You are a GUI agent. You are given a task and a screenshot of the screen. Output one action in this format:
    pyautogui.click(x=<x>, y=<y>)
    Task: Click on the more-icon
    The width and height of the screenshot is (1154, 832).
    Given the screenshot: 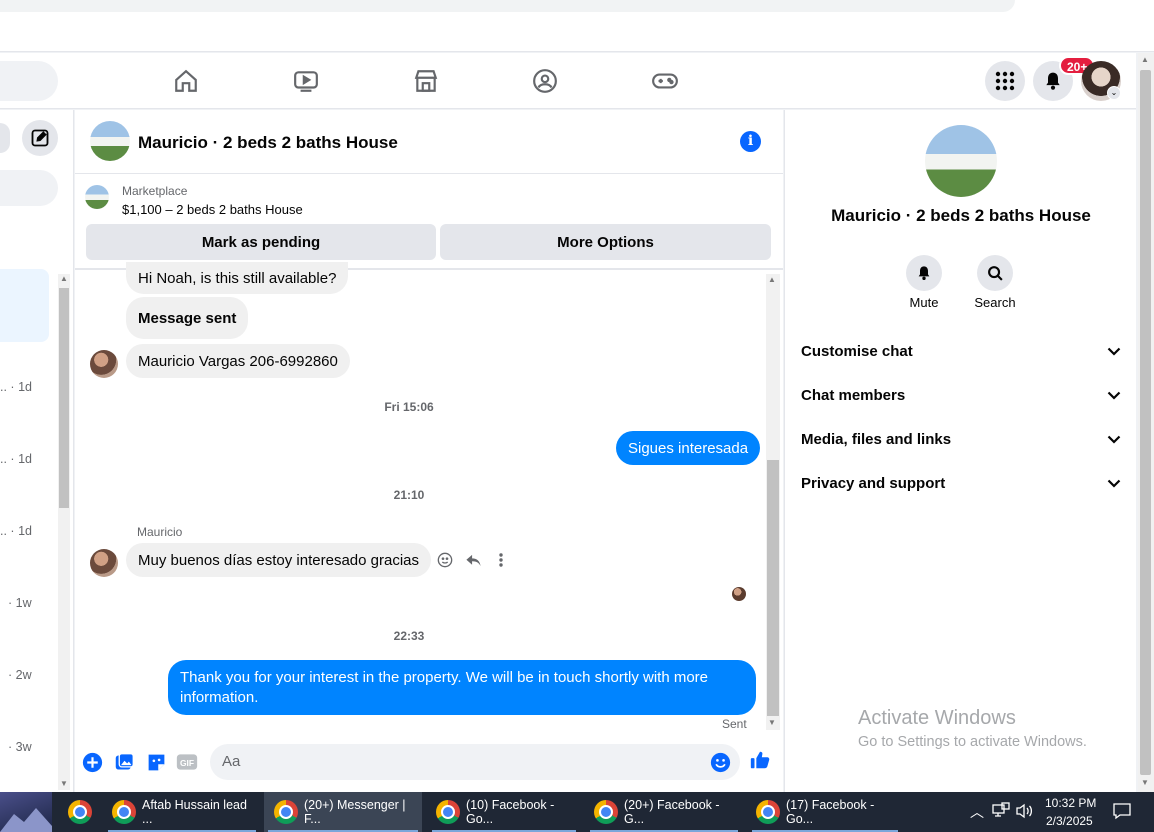 What is the action you would take?
    pyautogui.click(x=501, y=560)
    